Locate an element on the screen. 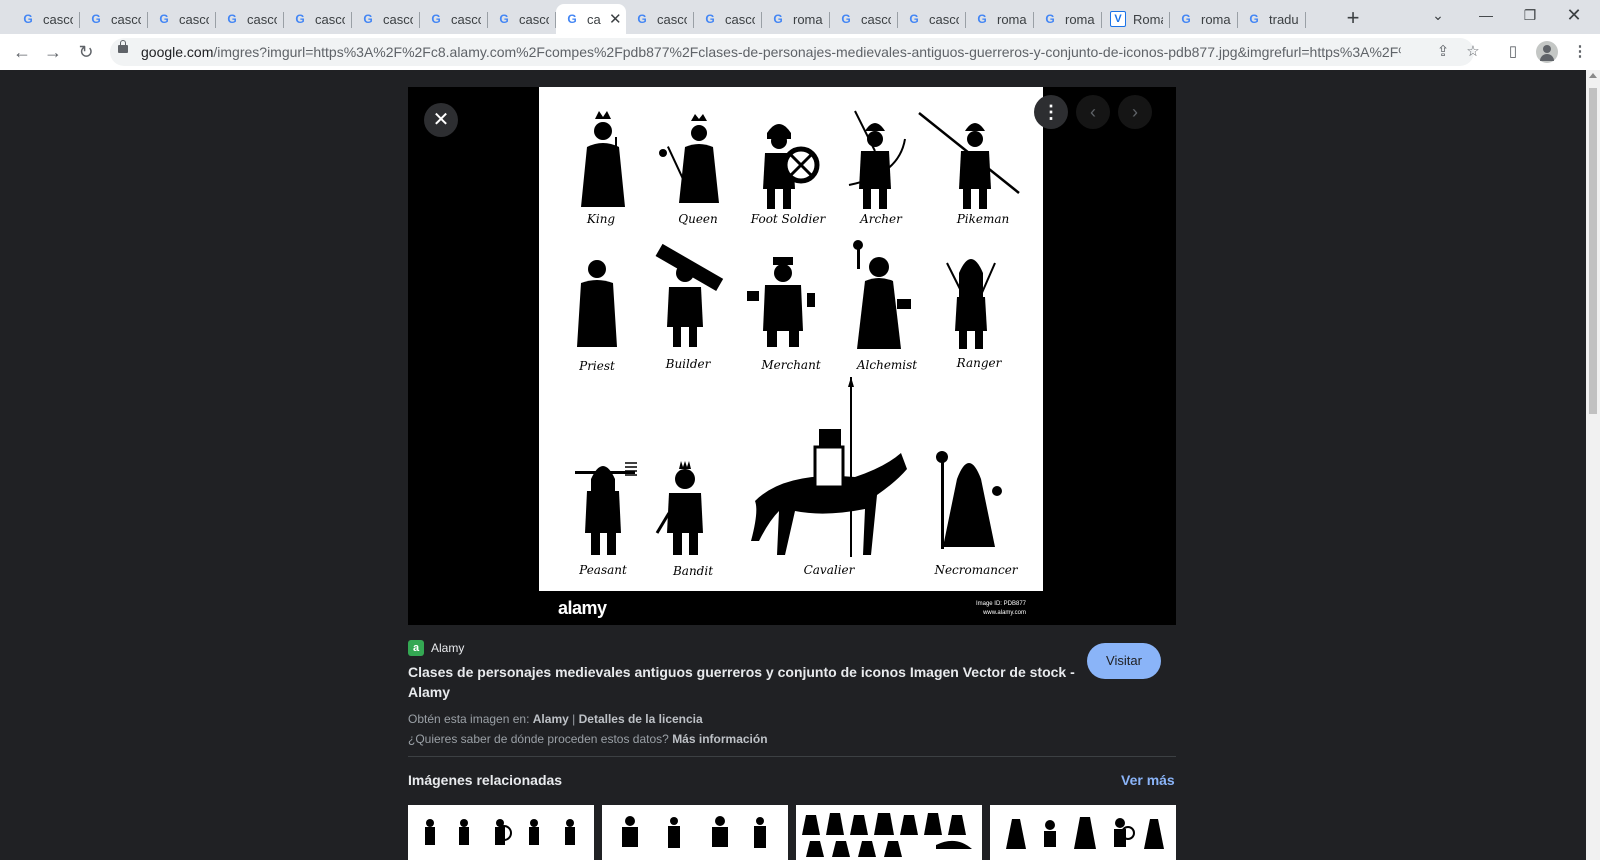  profile-avatar is located at coordinates (1547, 52).